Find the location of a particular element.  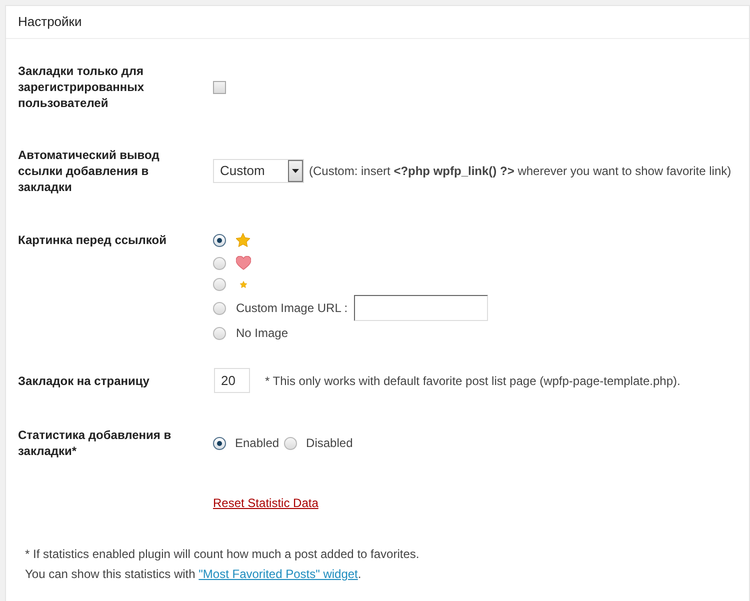

caret-icon is located at coordinates (295, 171).